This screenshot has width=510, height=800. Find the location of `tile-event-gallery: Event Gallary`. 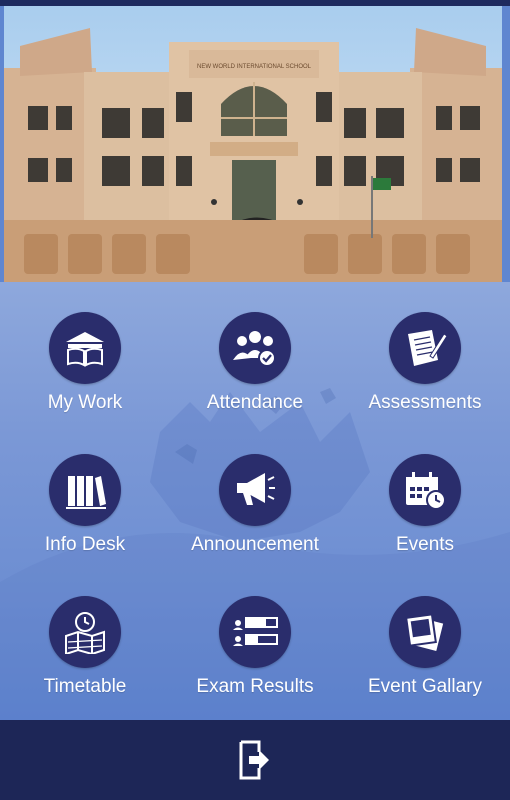

tile-event-gallery: Event Gallary is located at coordinates (425, 637).